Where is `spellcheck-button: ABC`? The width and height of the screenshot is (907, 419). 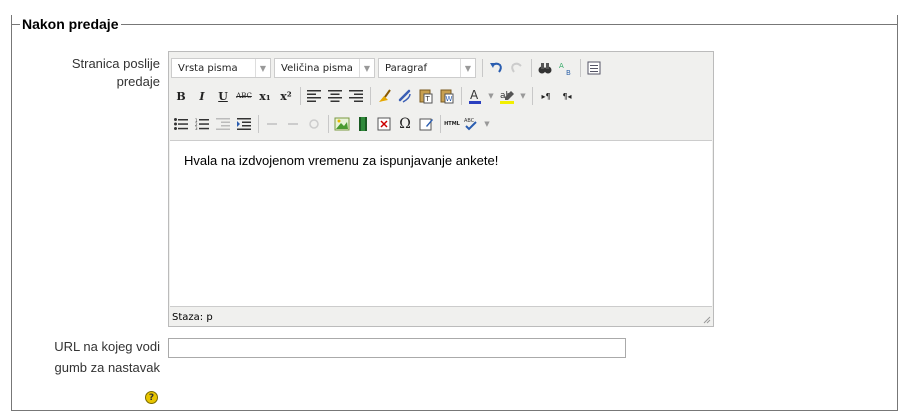 spellcheck-button: ABC is located at coordinates (471, 124).